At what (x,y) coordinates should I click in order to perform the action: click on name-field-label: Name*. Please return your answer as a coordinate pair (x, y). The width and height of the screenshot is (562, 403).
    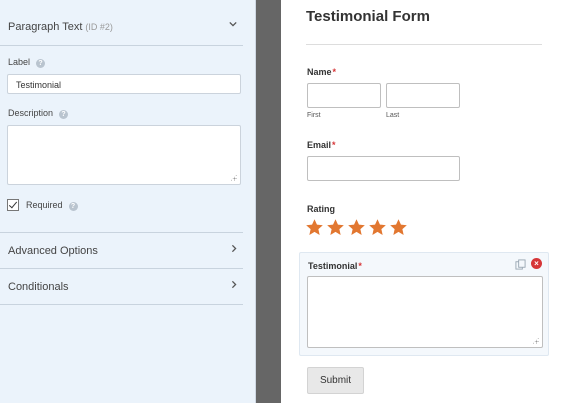
    Looking at the image, I should click on (322, 72).